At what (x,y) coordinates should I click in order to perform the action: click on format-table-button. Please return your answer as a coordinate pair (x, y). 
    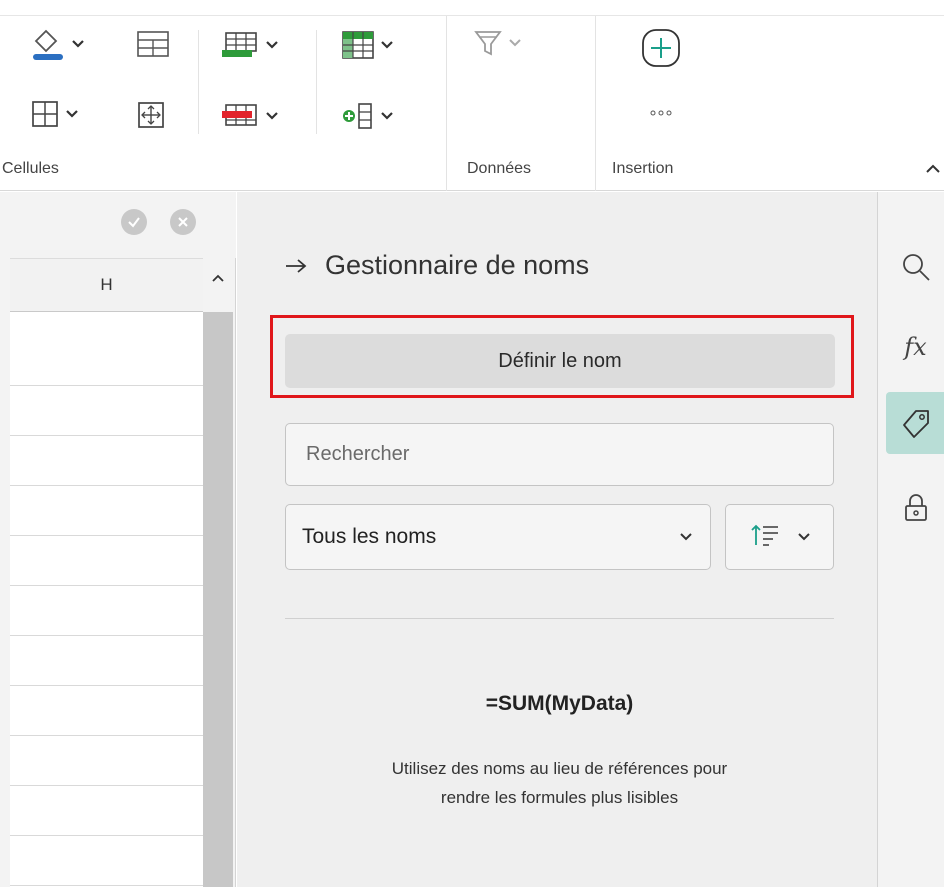
    Looking at the image, I should click on (367, 45).